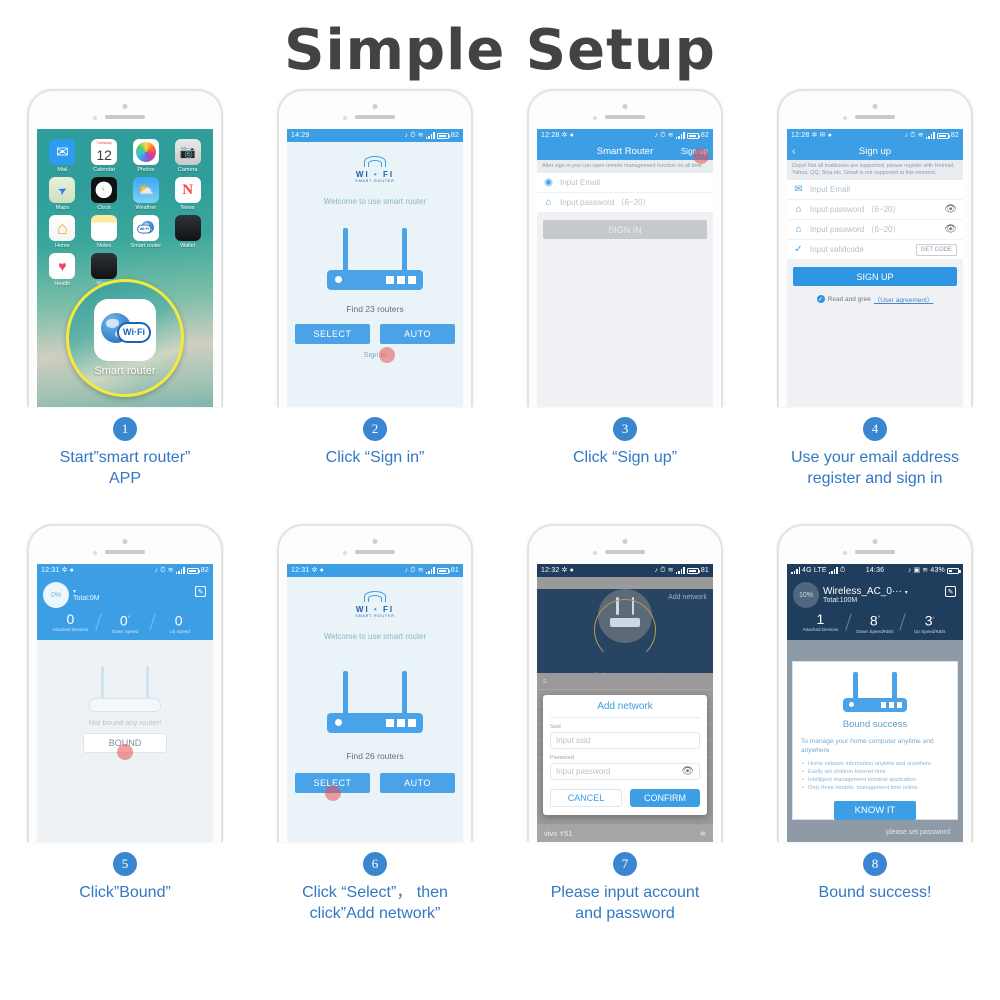  What do you see at coordinates (625, 864) in the screenshot?
I see `step-badge: 7` at bounding box center [625, 864].